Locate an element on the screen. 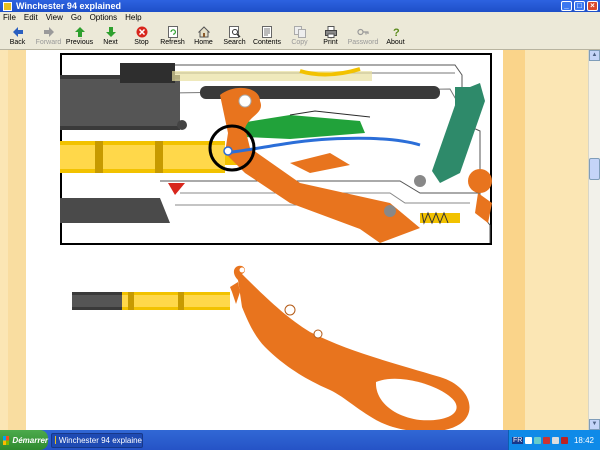 The height and width of the screenshot is (450, 600). stop-button: Stop is located at coordinates (141, 36).